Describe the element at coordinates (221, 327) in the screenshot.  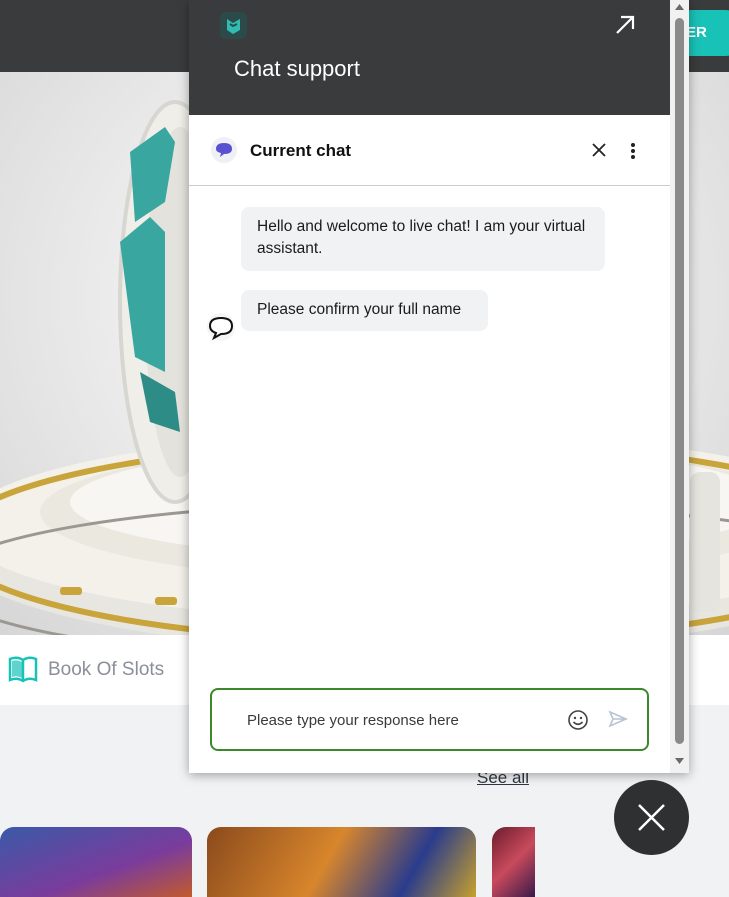
I see `agent-avatar-icon` at that location.